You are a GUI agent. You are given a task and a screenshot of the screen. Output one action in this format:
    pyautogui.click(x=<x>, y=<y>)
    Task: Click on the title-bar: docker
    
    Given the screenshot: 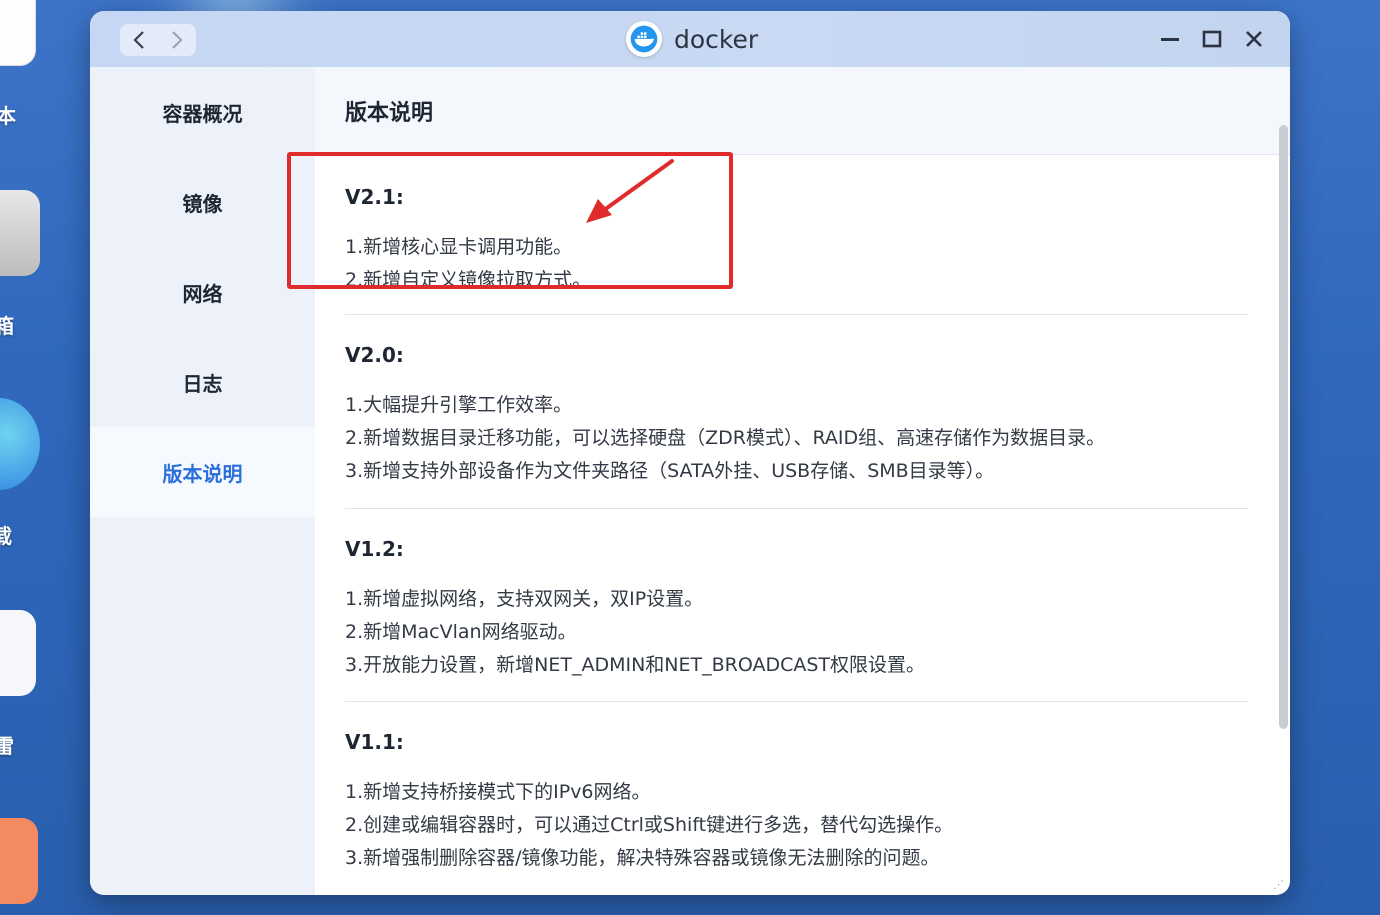 What is the action you would take?
    pyautogui.click(x=690, y=39)
    